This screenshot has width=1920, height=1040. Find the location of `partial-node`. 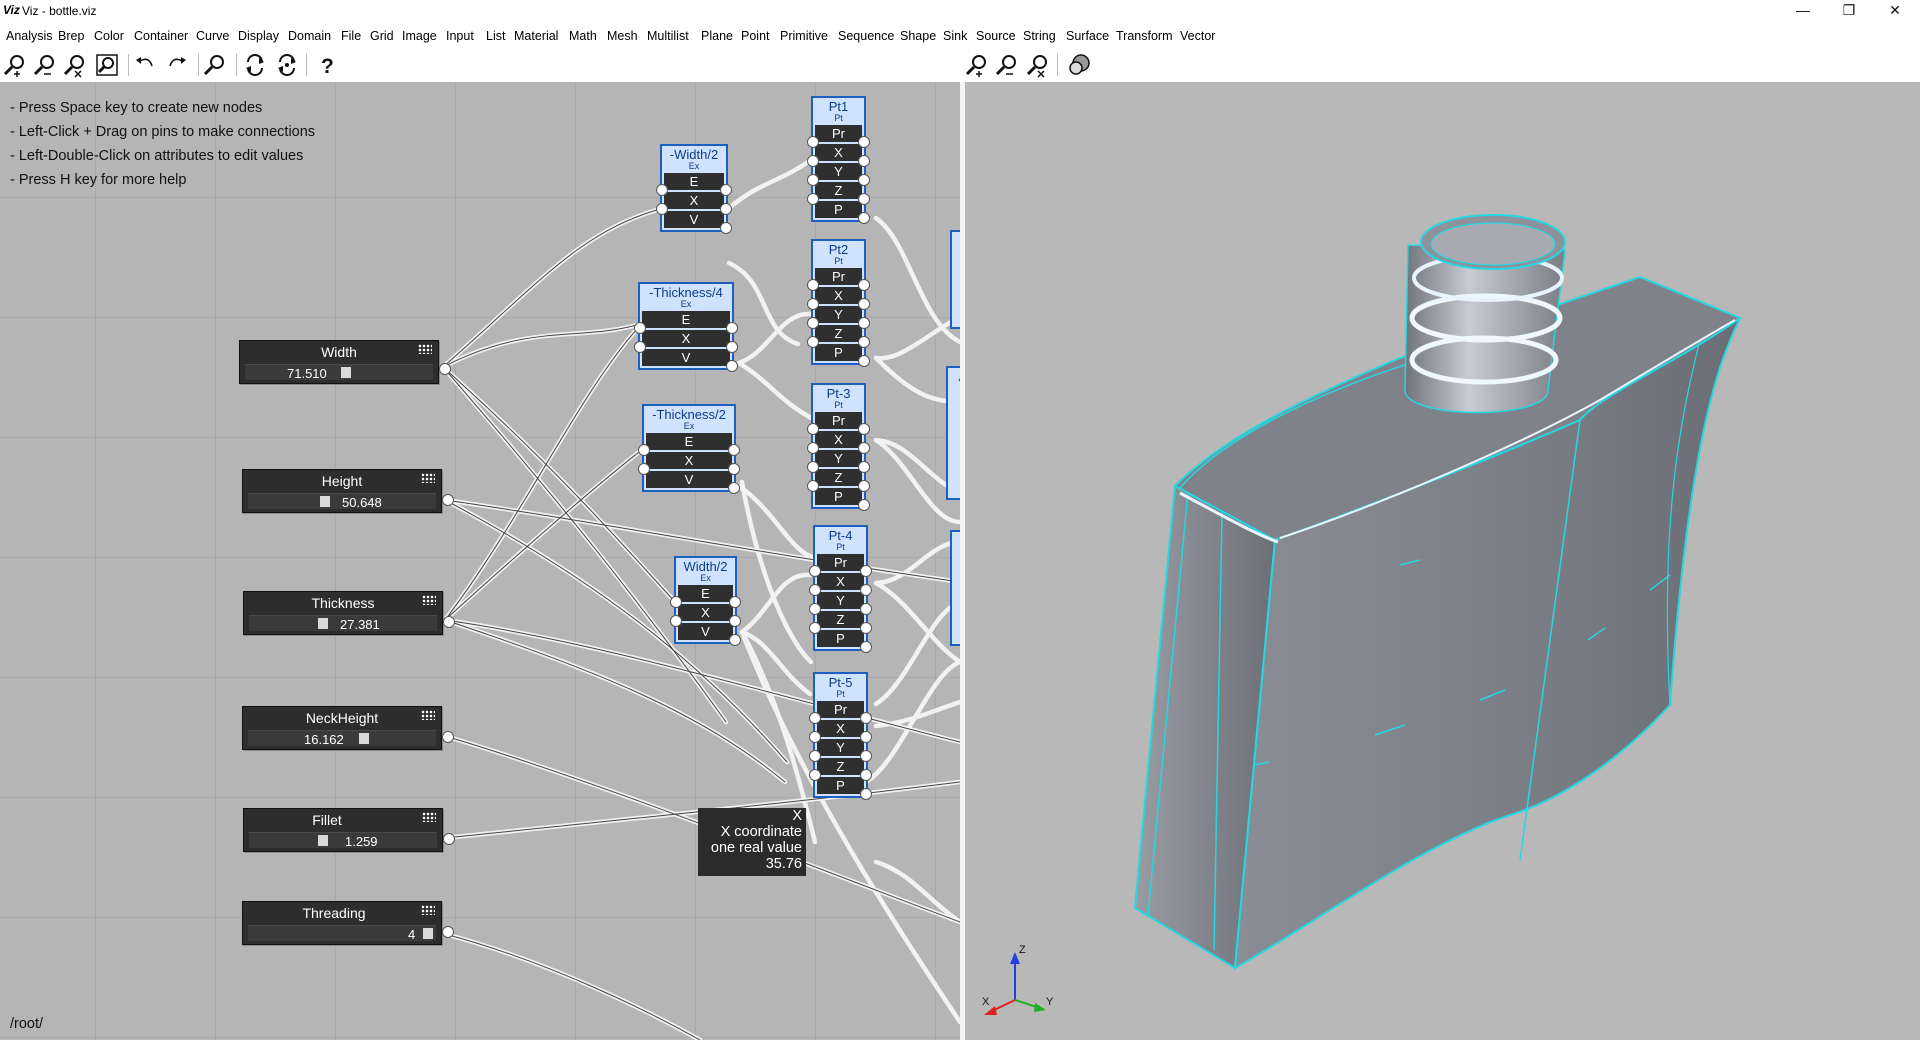

partial-node is located at coordinates (955, 588).